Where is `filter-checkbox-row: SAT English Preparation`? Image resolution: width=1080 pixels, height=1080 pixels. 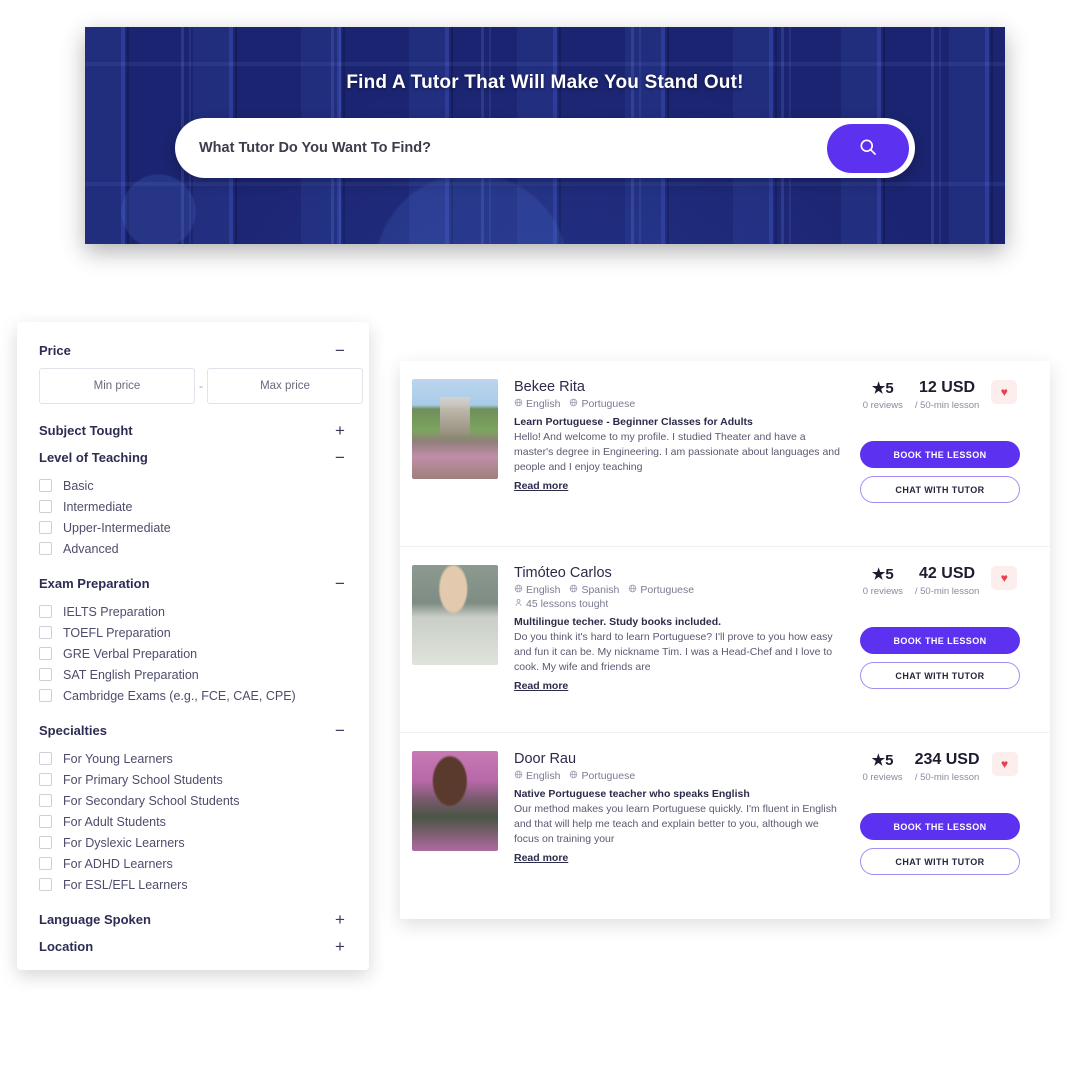 filter-checkbox-row: SAT English Preparation is located at coordinates (193, 674).